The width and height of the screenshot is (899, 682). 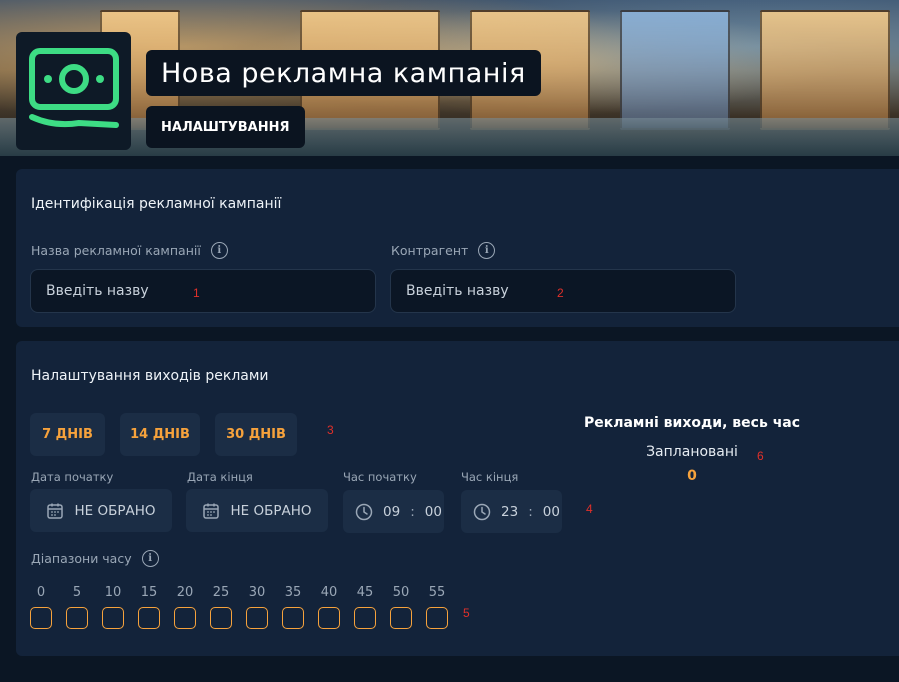 I want to click on end-time-minutes: 00, so click(x=551, y=512).